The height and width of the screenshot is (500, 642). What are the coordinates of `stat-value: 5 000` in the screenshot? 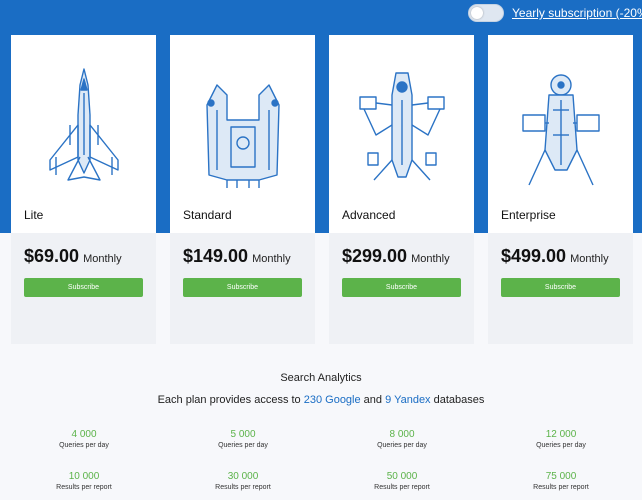 It's located at (243, 434).